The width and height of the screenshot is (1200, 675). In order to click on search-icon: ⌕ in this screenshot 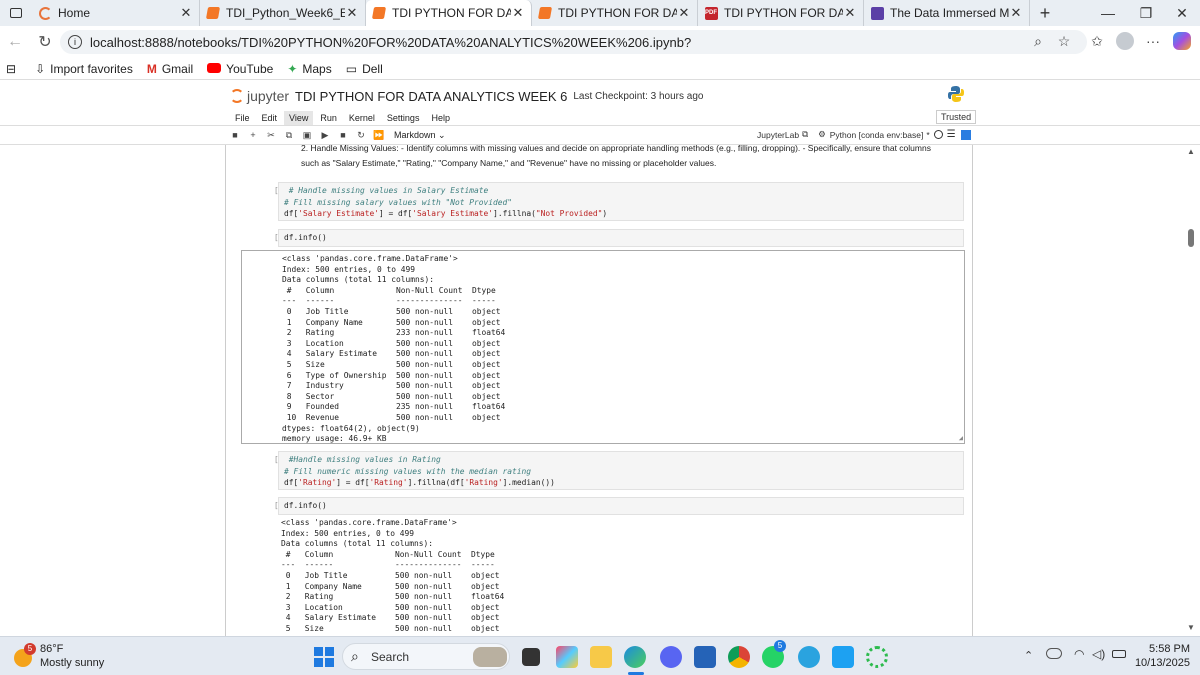, I will do `click(1038, 41)`.